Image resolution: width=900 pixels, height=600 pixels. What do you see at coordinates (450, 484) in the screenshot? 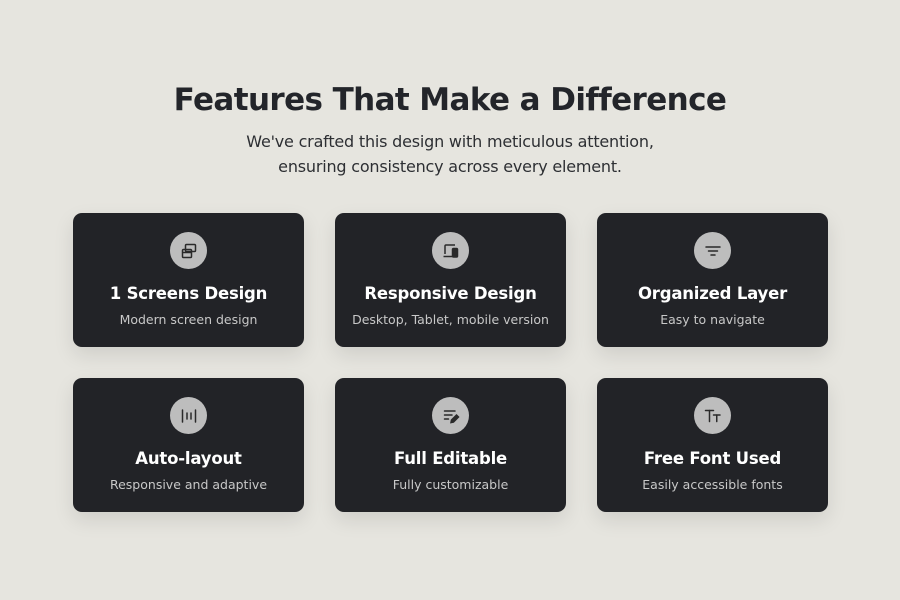
I see `feature-description: Fully customizable` at bounding box center [450, 484].